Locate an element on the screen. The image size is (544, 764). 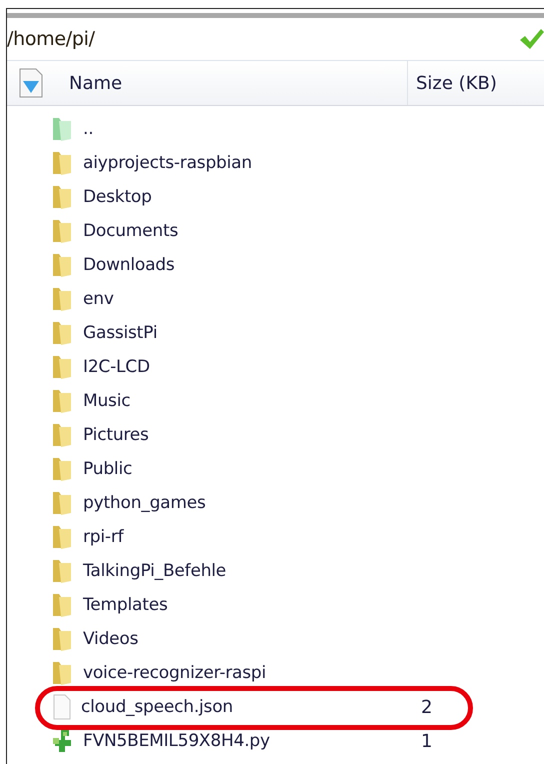
file-name: Templates is located at coordinates (125, 605).